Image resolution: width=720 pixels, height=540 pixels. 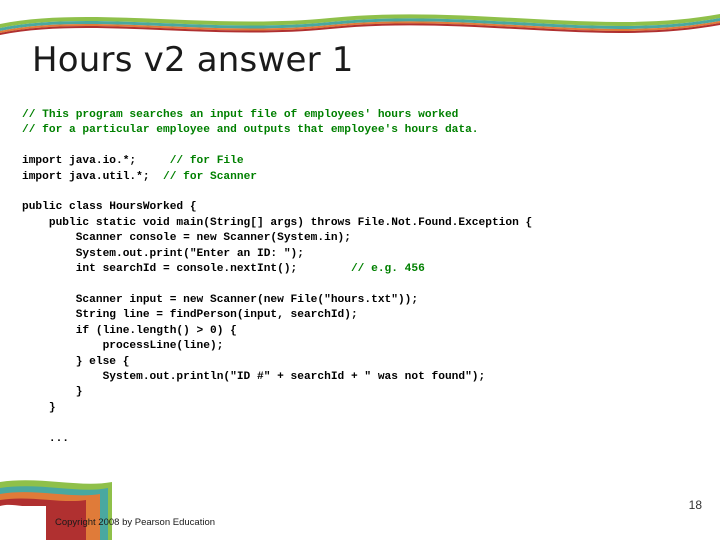 What do you see at coordinates (360, 20) in the screenshot?
I see `top-decoration` at bounding box center [360, 20].